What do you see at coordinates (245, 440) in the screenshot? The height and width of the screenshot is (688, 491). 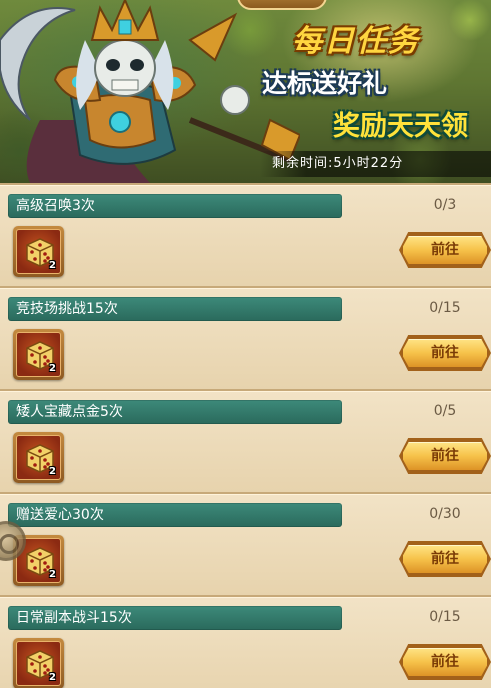 I see `task-row: 矮人宝藏点金5次 0/5 2 前往` at bounding box center [245, 440].